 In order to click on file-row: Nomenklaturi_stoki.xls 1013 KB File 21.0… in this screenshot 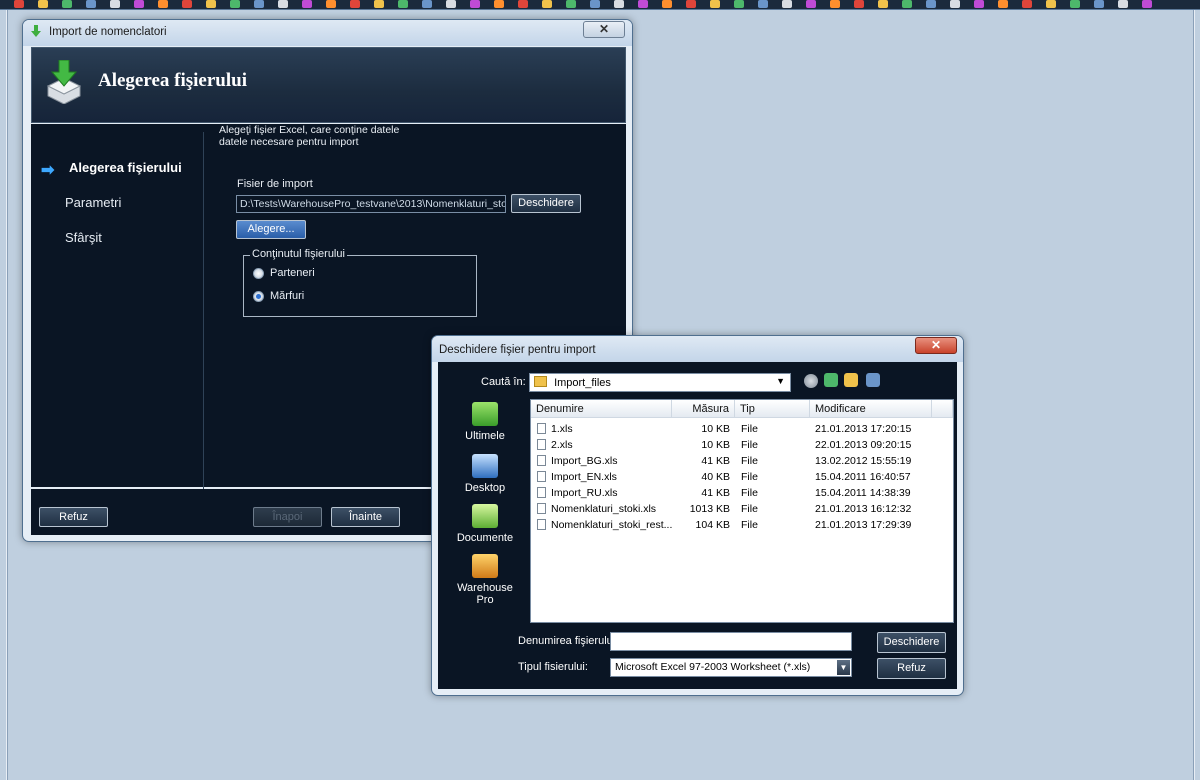, I will do `click(741, 510)`.